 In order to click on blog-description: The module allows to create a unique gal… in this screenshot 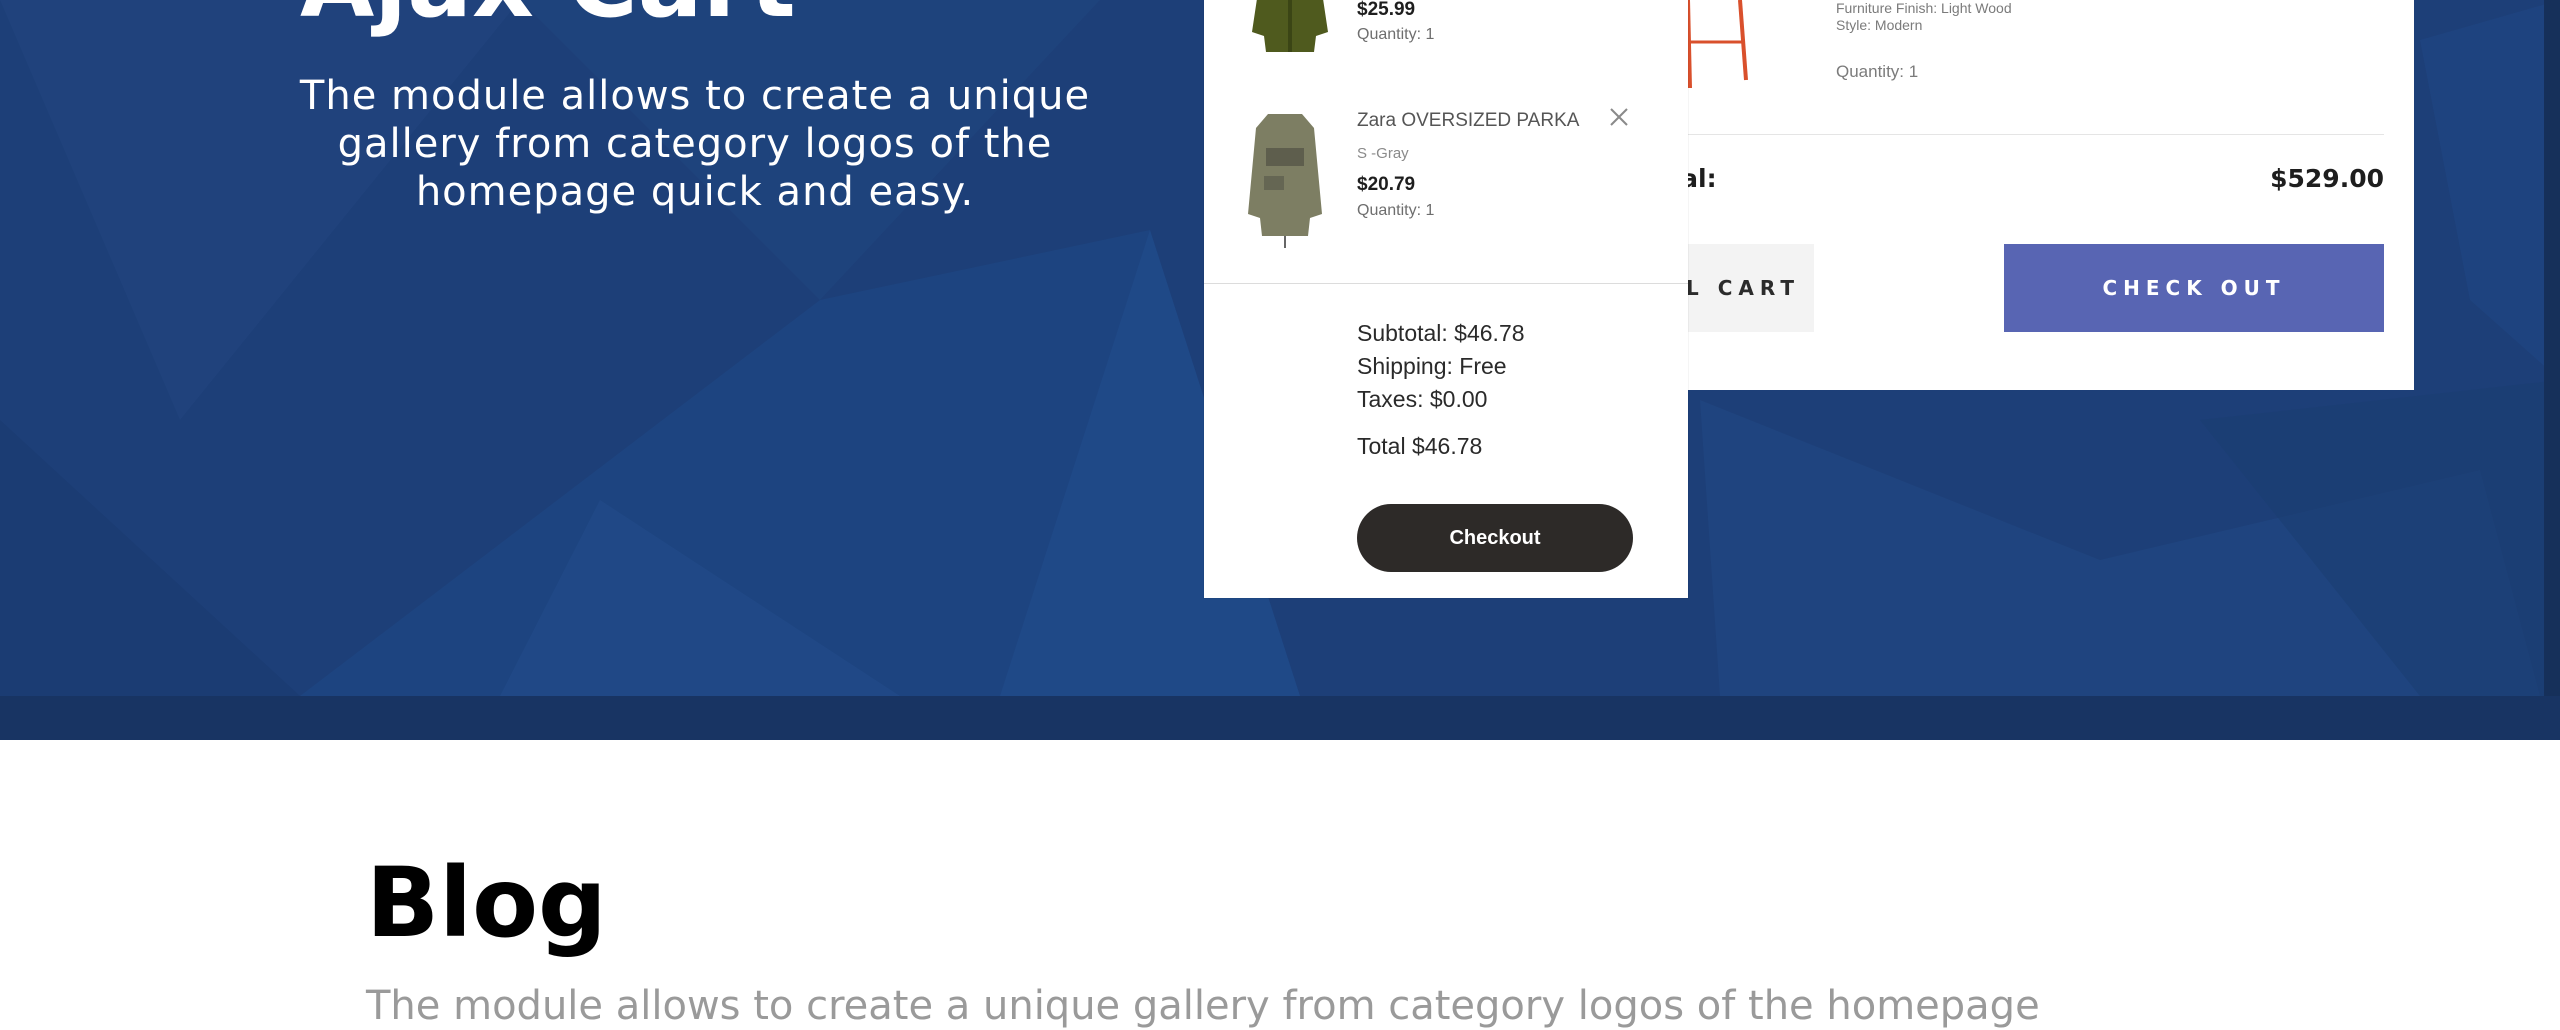, I will do `click(1203, 1006)`.